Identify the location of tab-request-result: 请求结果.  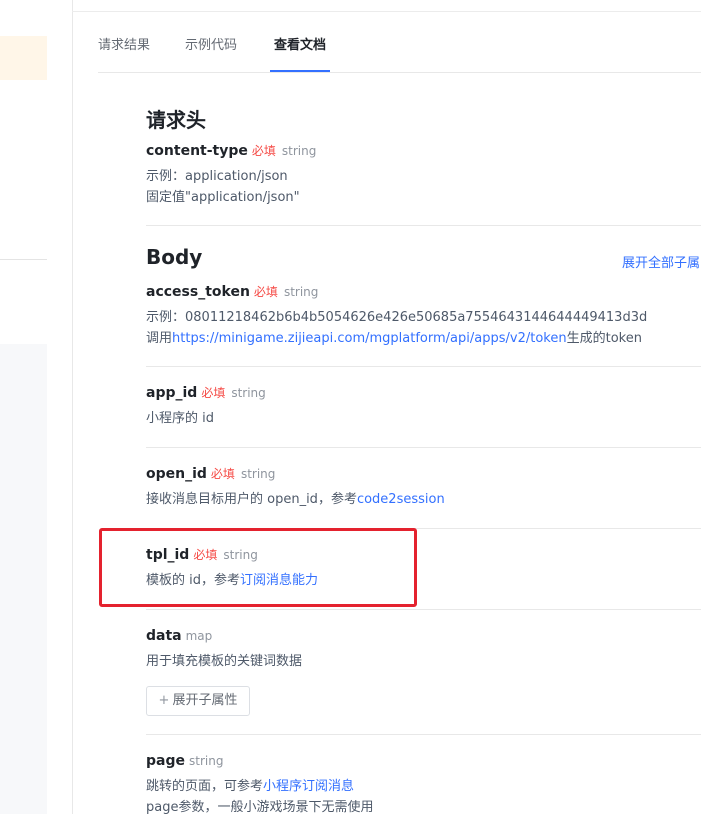
(124, 54).